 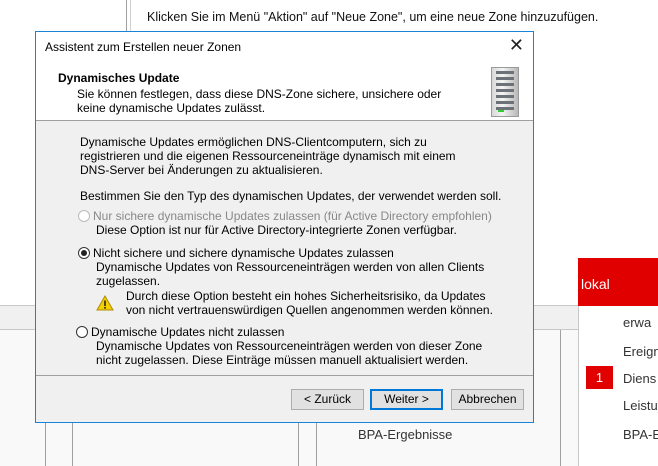 I want to click on radio-secure-only, so click(x=84, y=216).